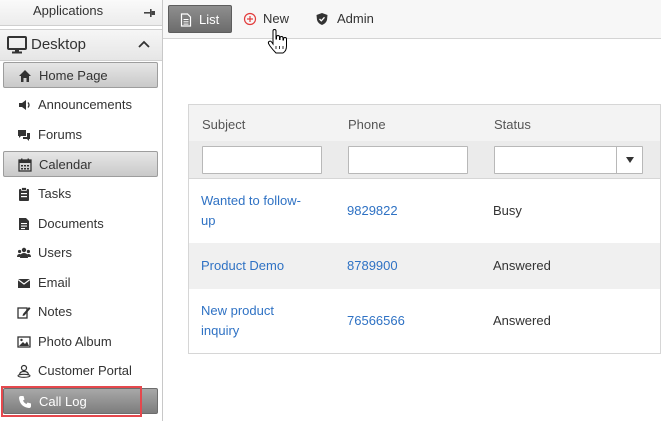  What do you see at coordinates (424, 123) in the screenshot?
I see `grid-header-row: Subject Phone Status` at bounding box center [424, 123].